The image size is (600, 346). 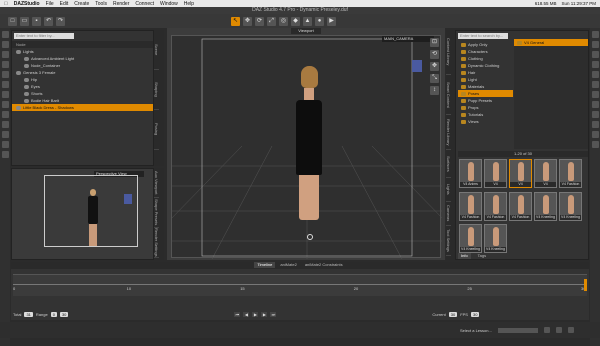 What do you see at coordinates (448, 52) in the screenshot?
I see `tab-content-library: Content Library` at bounding box center [448, 52].